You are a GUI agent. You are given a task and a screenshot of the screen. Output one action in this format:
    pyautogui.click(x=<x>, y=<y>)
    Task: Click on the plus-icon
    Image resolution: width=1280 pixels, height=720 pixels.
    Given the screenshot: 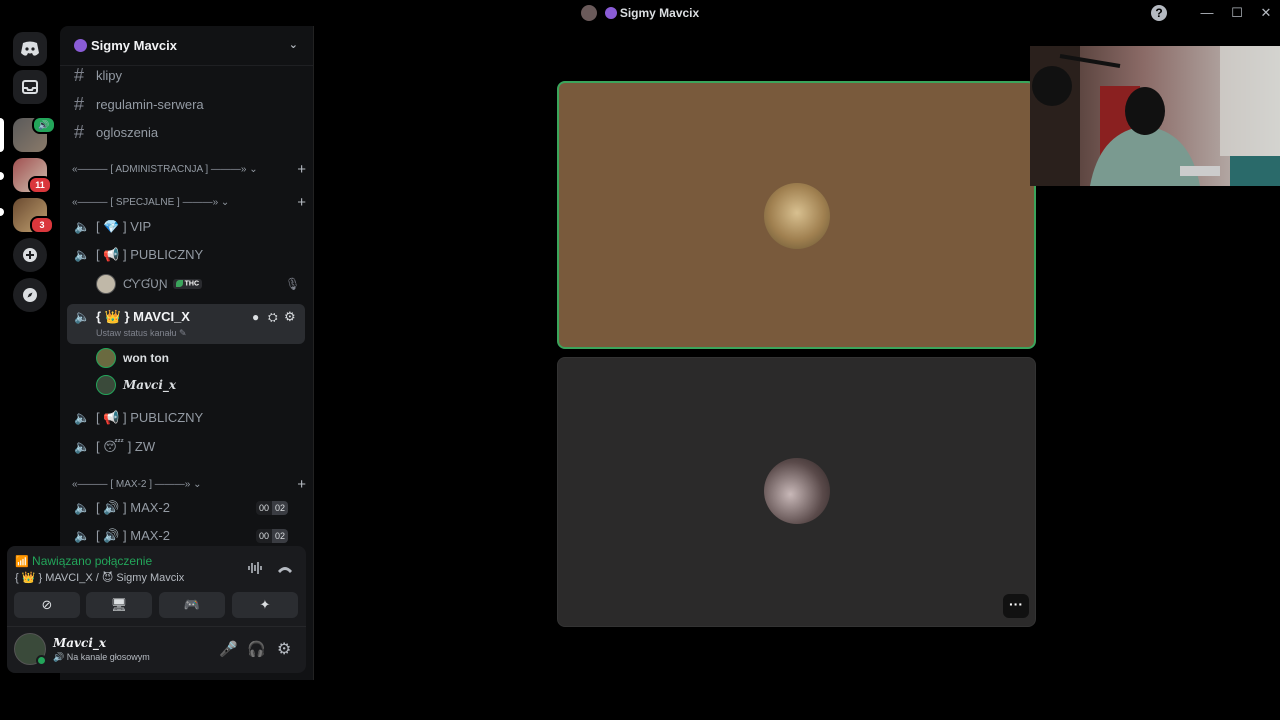 What is the action you would take?
    pyautogui.click(x=30, y=255)
    